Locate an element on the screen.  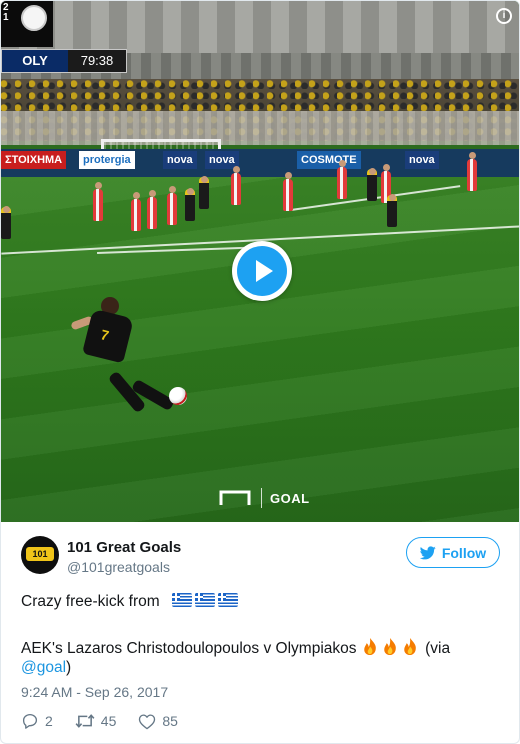
goal-frame-icon is located at coordinates (235, 497).